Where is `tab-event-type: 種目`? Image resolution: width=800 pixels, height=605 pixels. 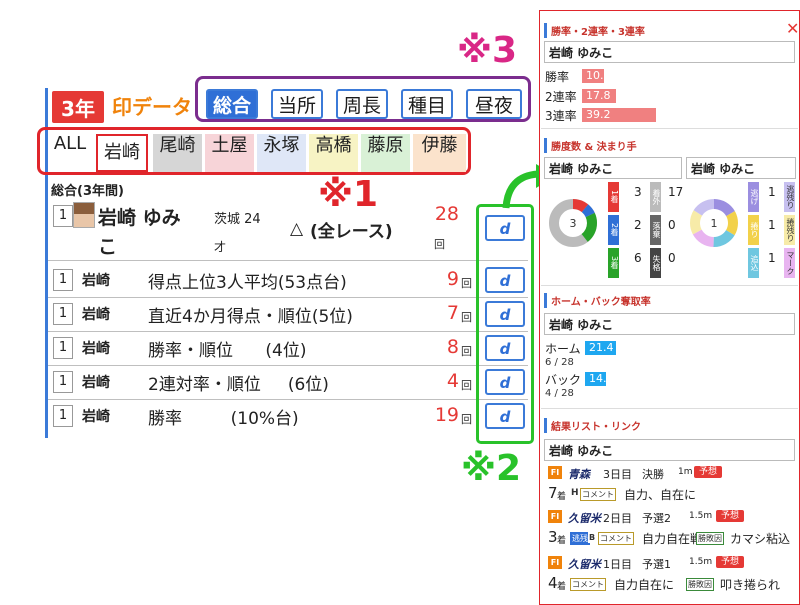
tab-event-type: 種目 is located at coordinates (427, 104).